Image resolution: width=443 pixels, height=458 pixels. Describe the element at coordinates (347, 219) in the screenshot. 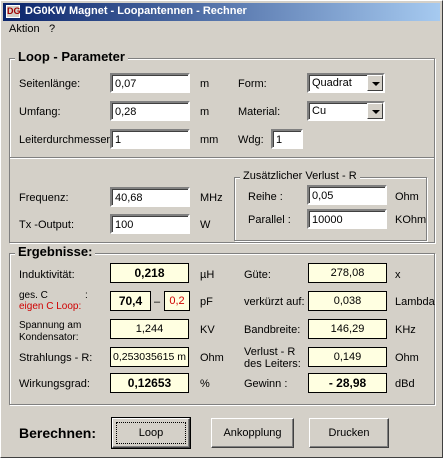

I see `parallel-input: 10000` at that location.